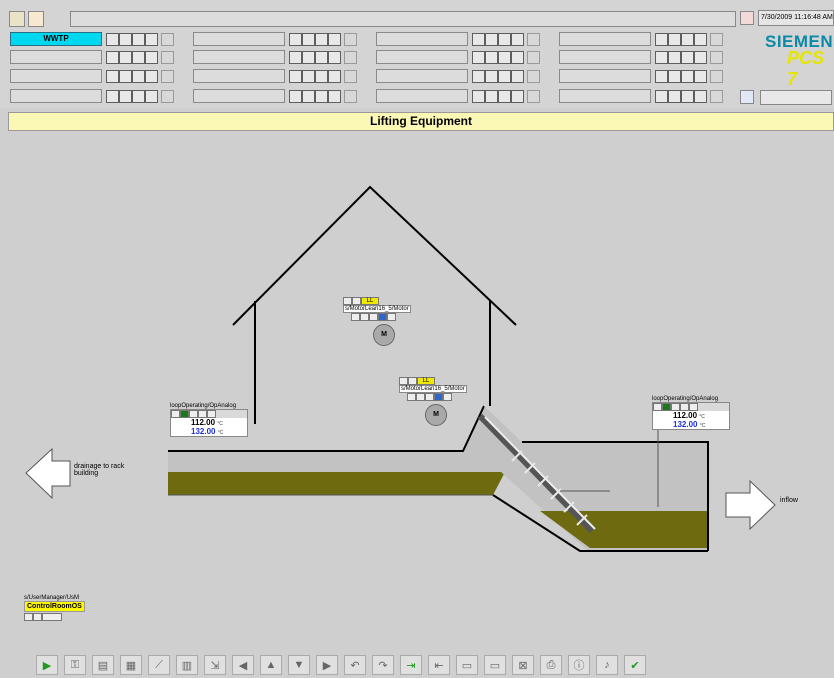 This screenshot has width=834, height=678. I want to click on sound-icon: ♪, so click(607, 665).